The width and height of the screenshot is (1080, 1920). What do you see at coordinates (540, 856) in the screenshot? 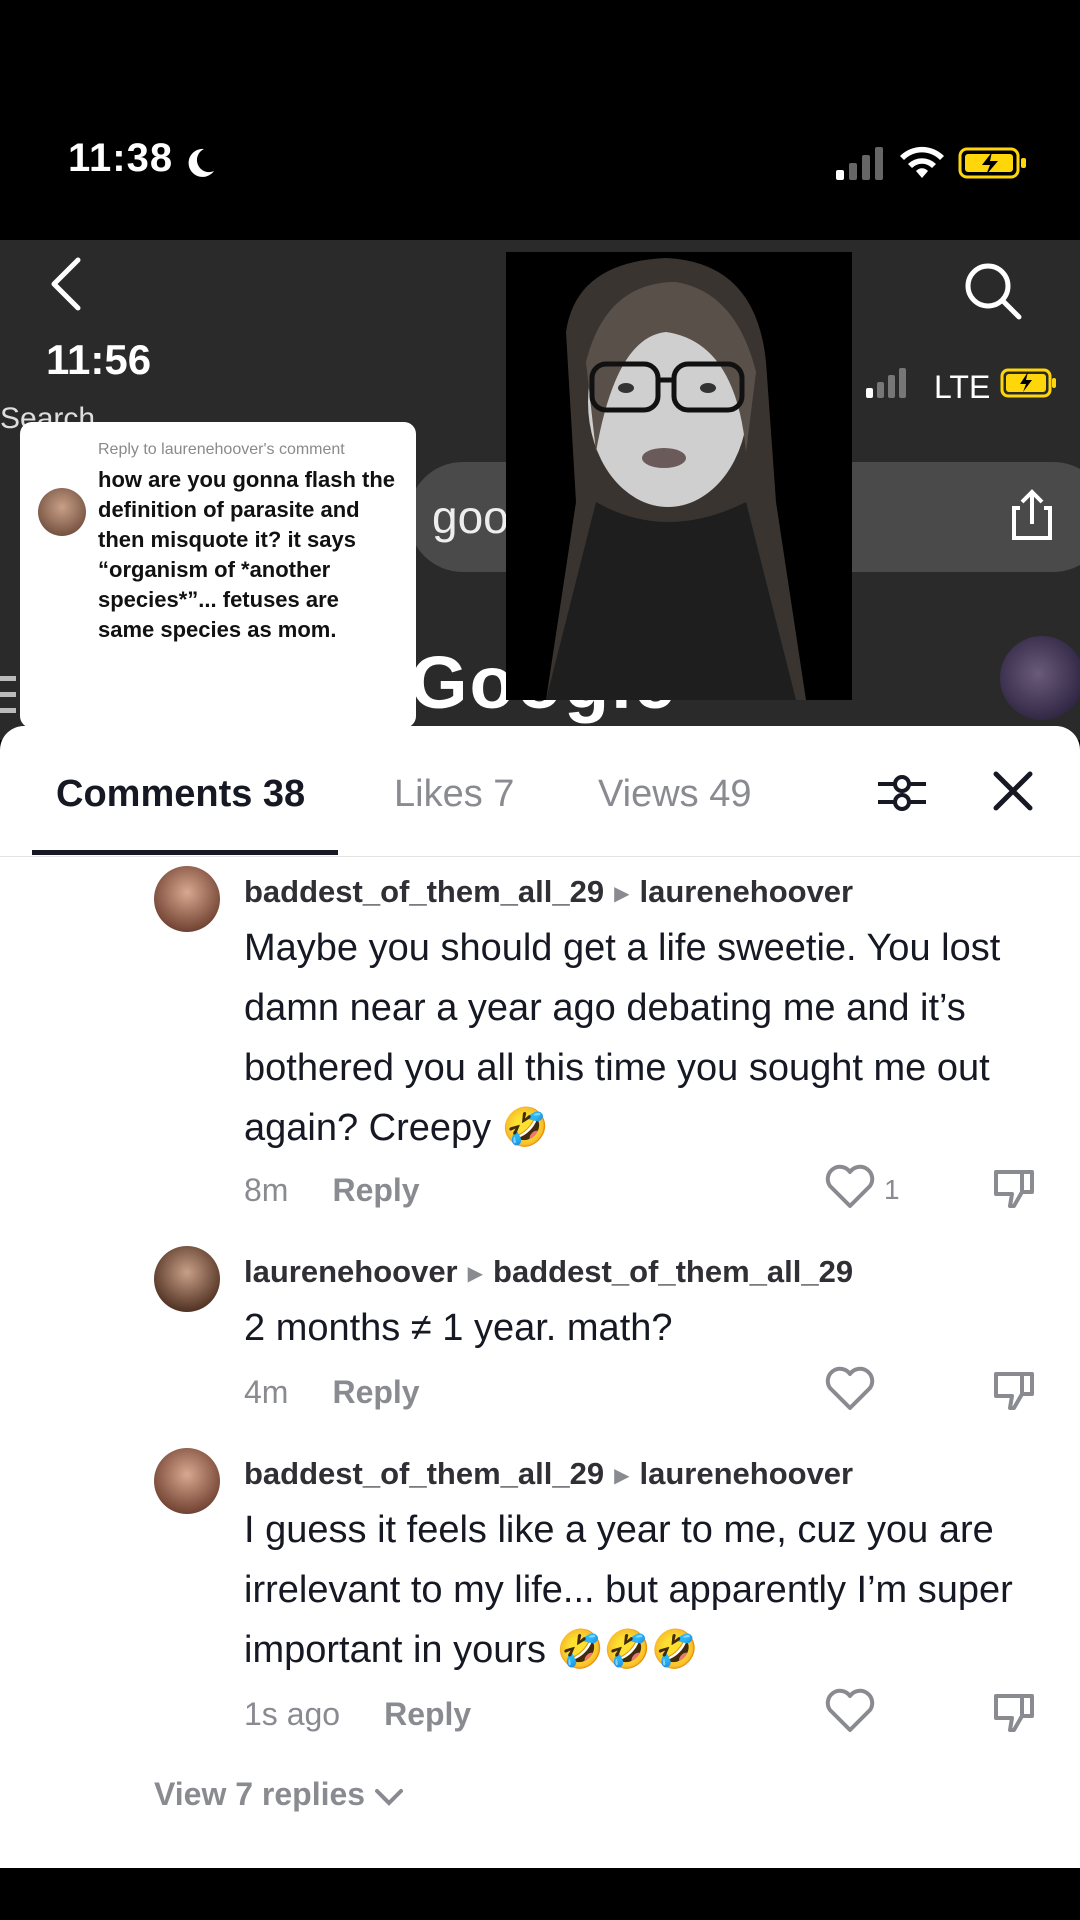
I see `tab-divider` at bounding box center [540, 856].